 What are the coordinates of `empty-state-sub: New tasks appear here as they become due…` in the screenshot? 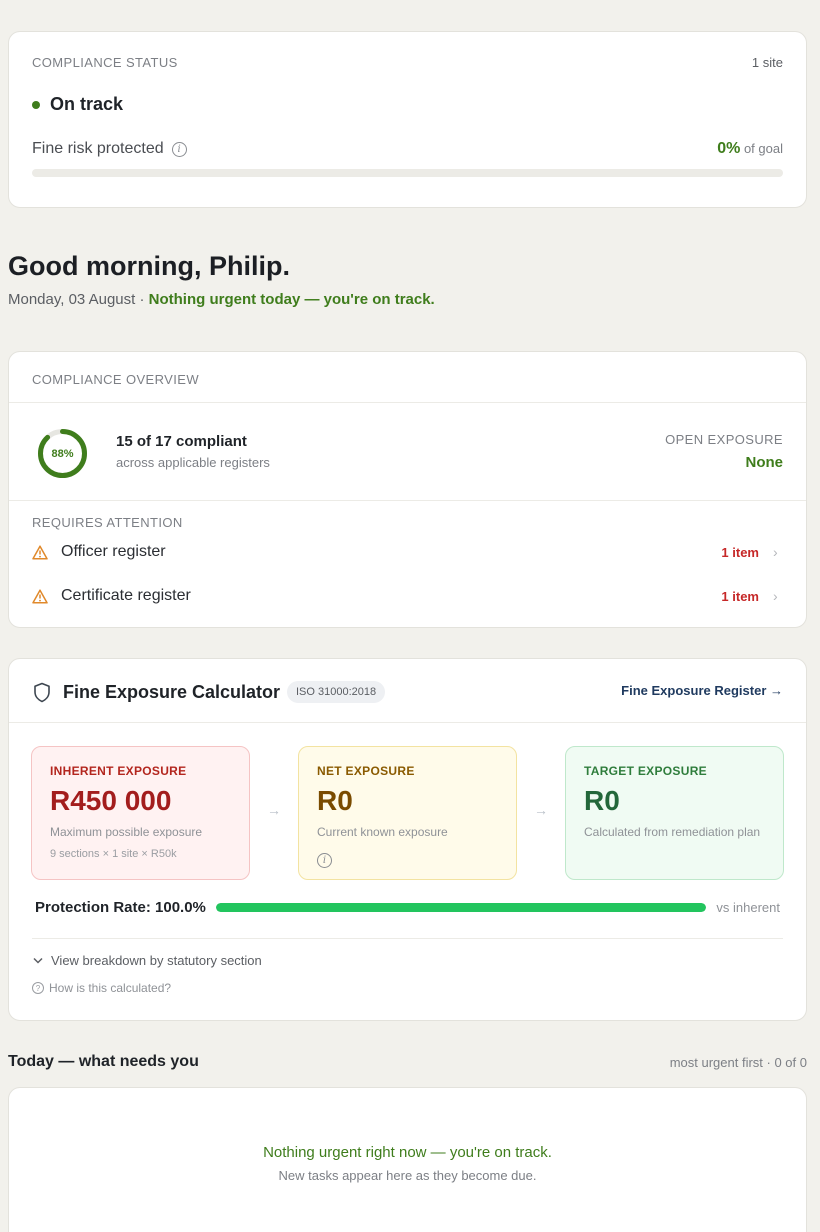 It's located at (407, 1175).